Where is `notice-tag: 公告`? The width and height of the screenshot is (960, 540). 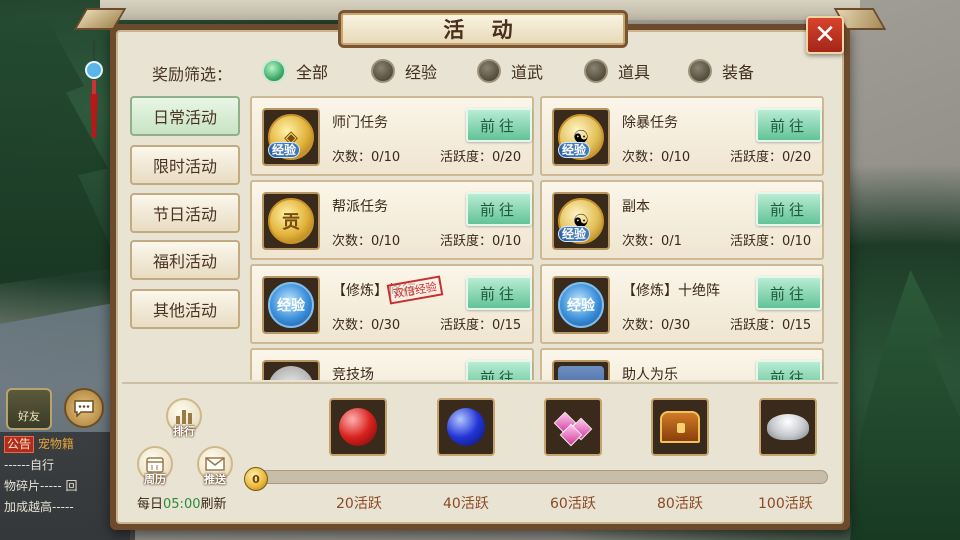 notice-tag: 公告 is located at coordinates (19, 444).